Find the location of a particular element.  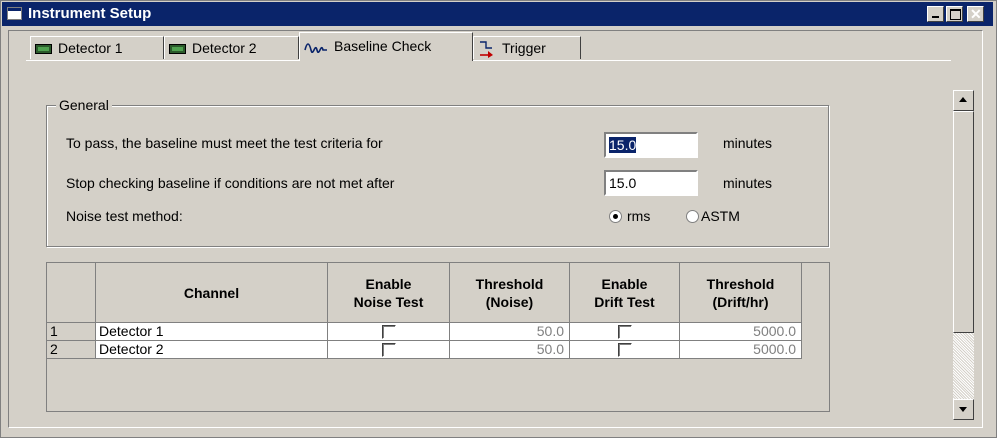

tab-detector-1: Detector 1 is located at coordinates (97, 47).